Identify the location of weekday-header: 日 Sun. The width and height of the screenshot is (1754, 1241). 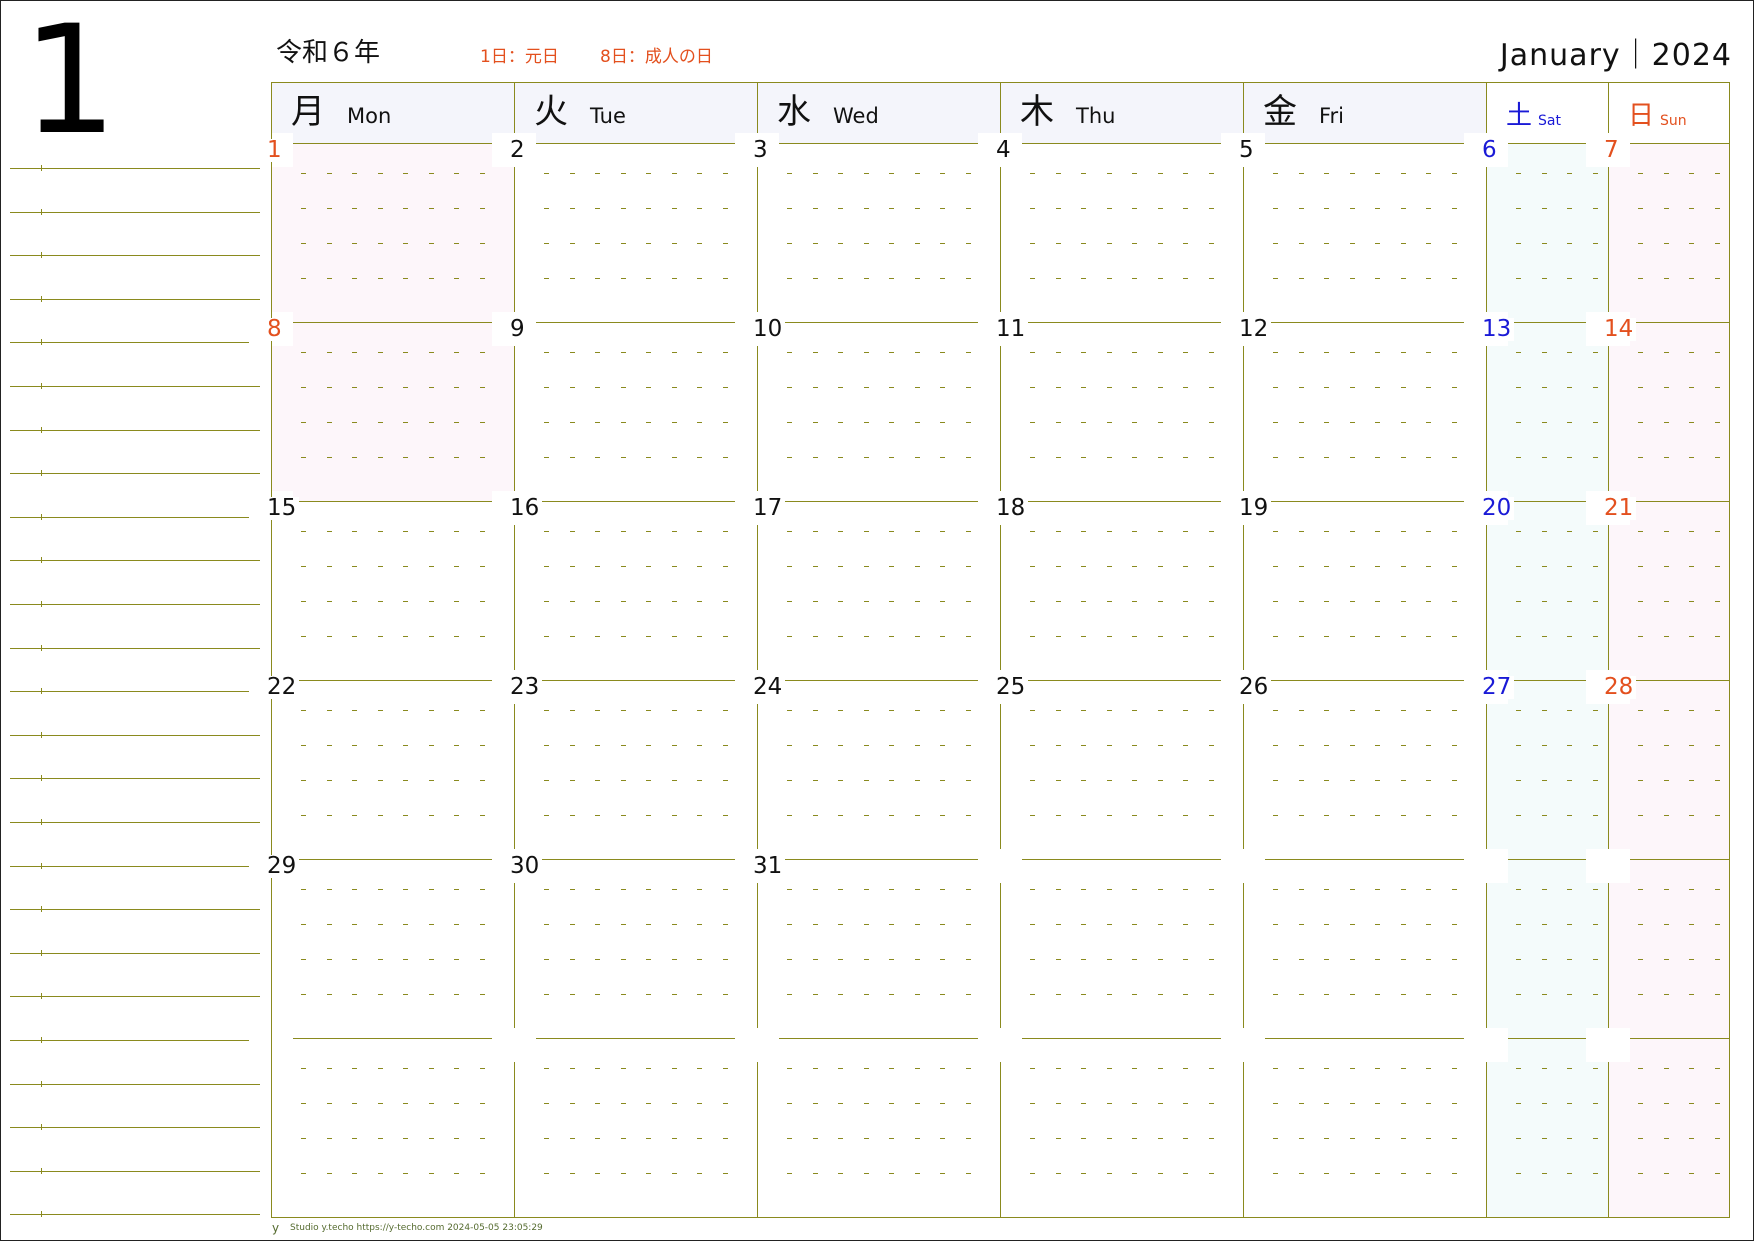
(1669, 113).